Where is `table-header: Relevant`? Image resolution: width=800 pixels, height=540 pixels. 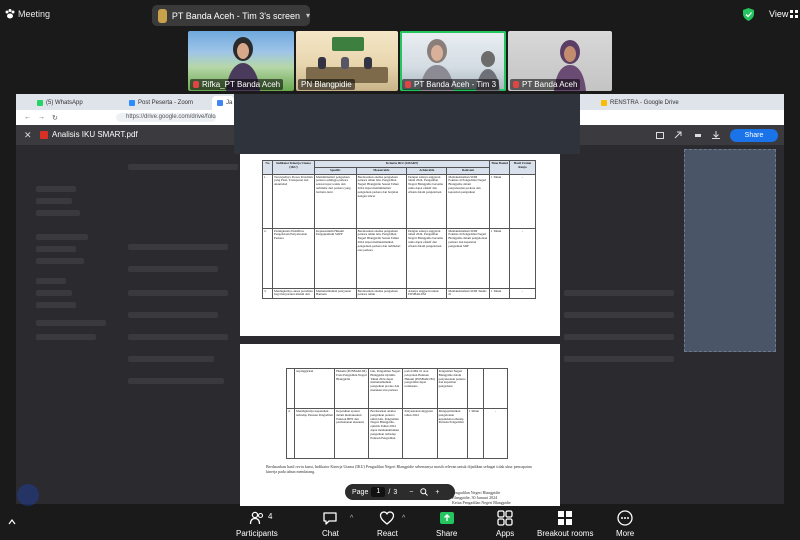 table-header: Relevant is located at coordinates (468, 170).